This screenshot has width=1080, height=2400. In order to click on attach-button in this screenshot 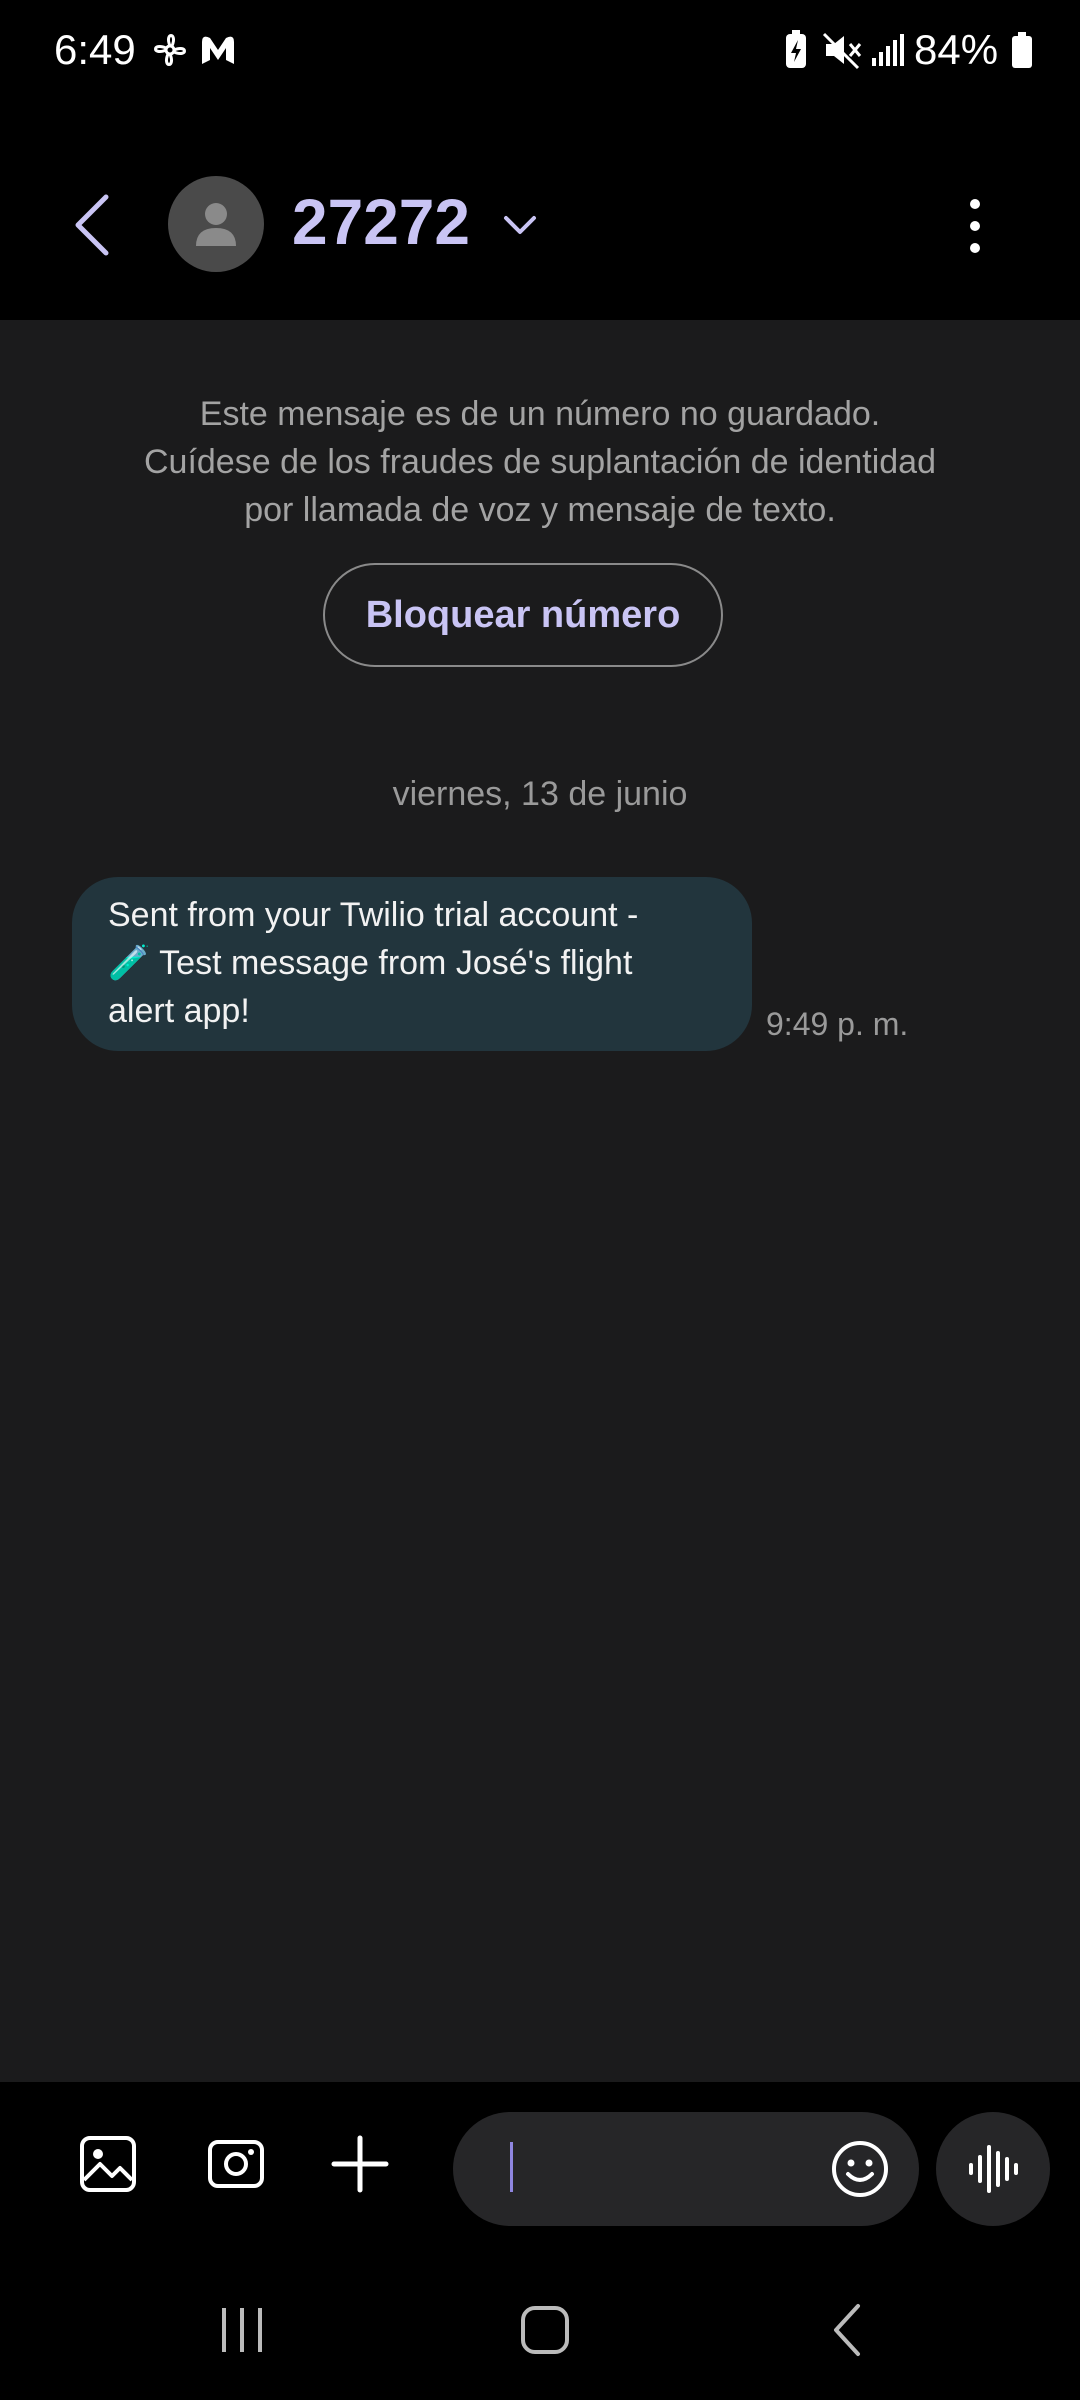, I will do `click(360, 2164)`.